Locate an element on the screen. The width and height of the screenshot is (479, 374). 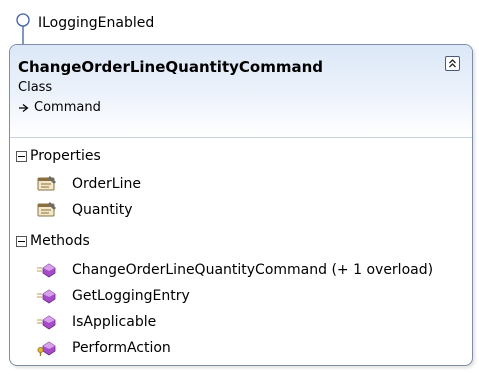
interface-lollipop is located at coordinates (23, 29).